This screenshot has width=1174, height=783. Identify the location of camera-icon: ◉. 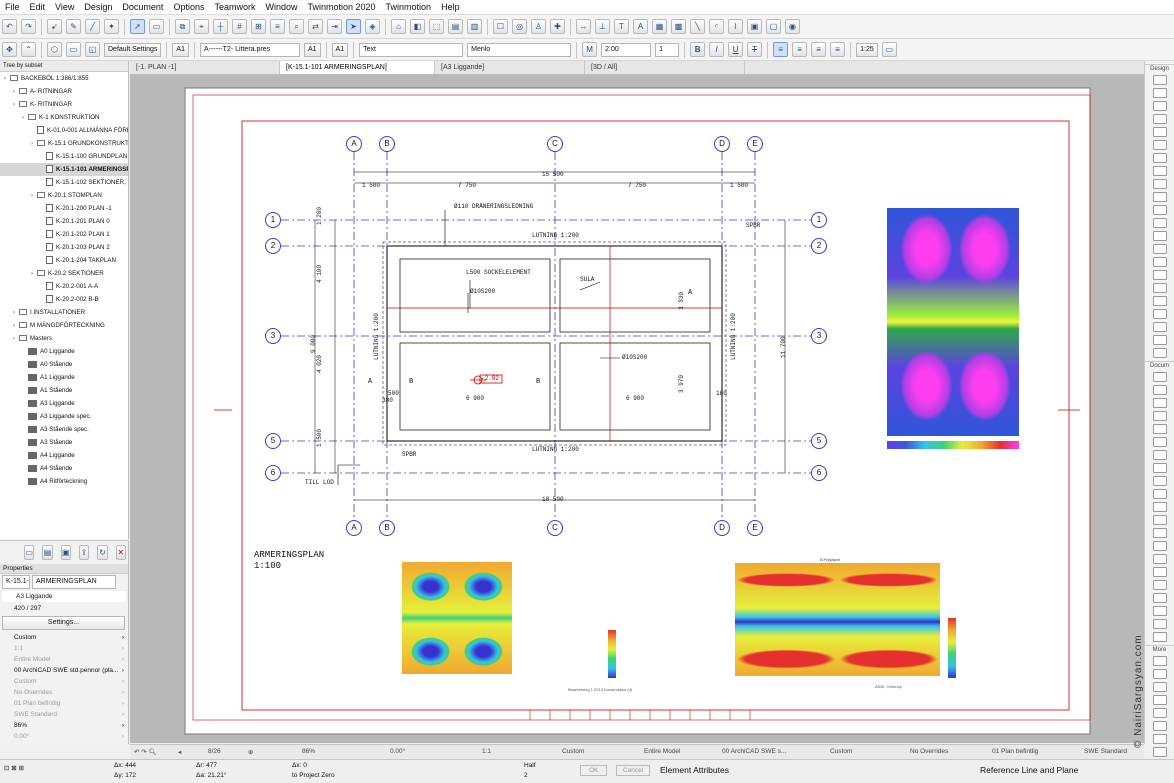
(792, 26).